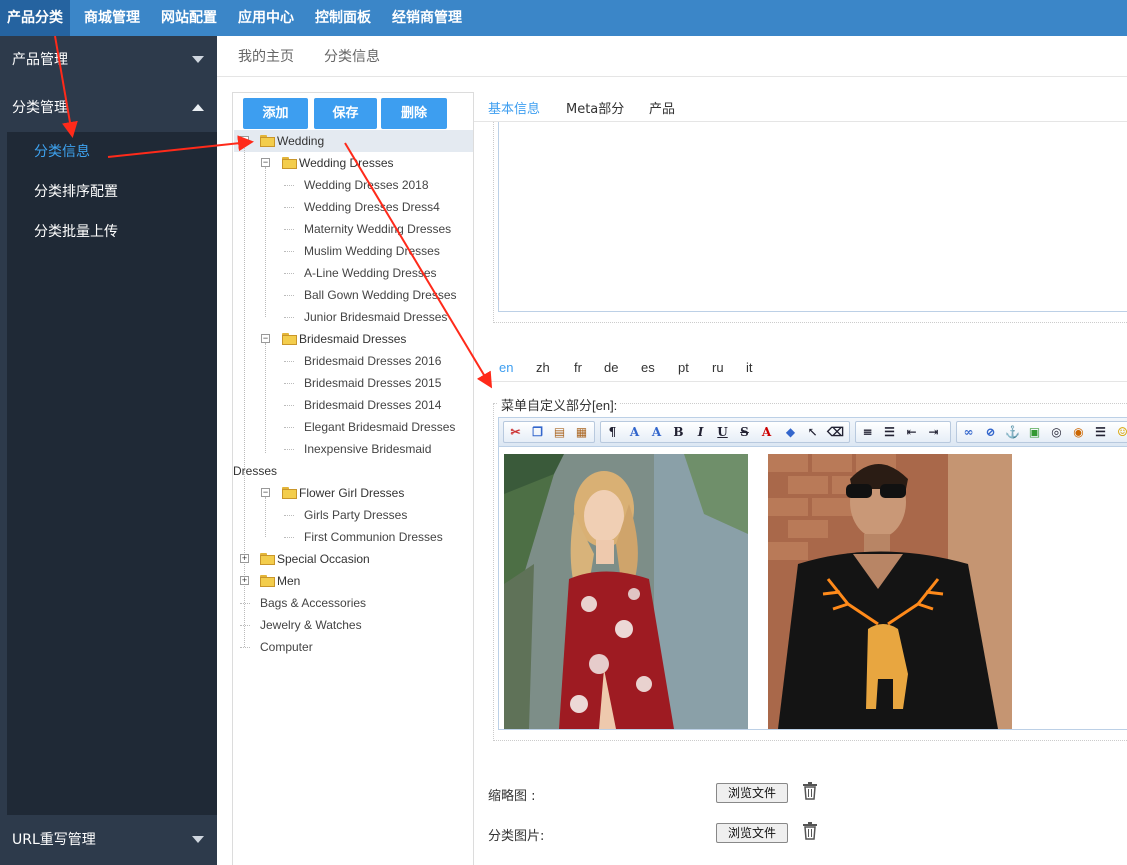 This screenshot has width=1127, height=865. What do you see at coordinates (1121, 432) in the screenshot?
I see `emoticon-icon: ☺` at bounding box center [1121, 432].